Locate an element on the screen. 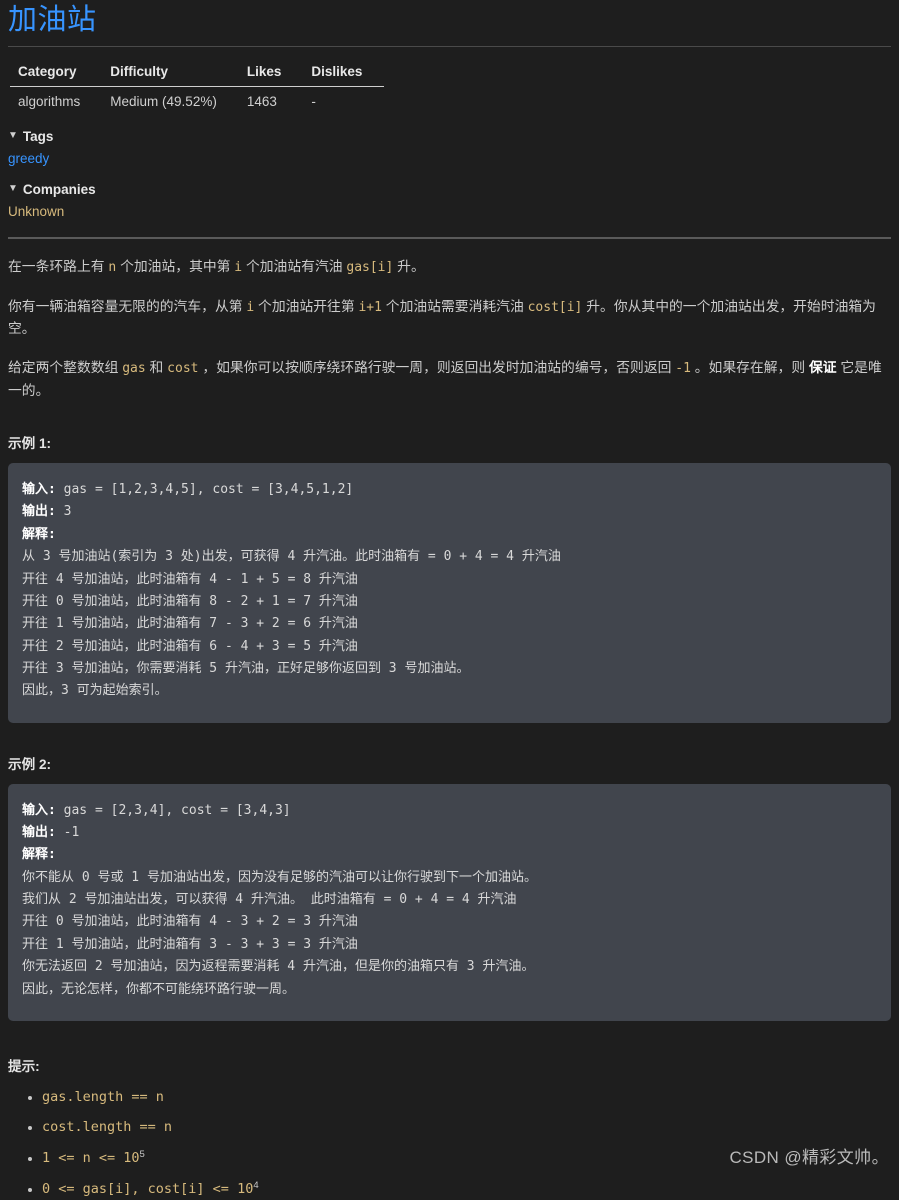 The image size is (899, 1200). example-1-explain-line: 开往 1 号加油站，此时油箱有 7 - 3 + 2 = 6 升汽油 is located at coordinates (190, 624).